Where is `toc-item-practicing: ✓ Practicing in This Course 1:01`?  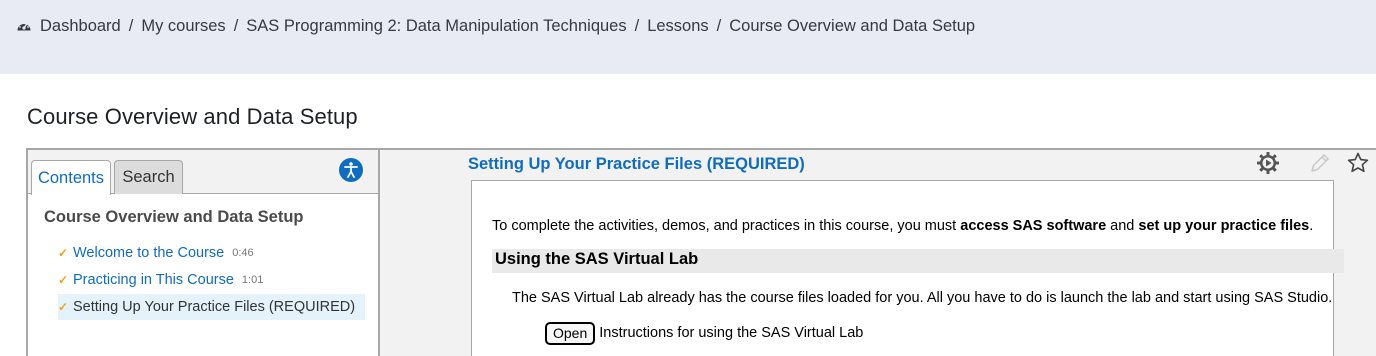
toc-item-practicing: ✓ Practicing in This Course 1:01 is located at coordinates (165, 280).